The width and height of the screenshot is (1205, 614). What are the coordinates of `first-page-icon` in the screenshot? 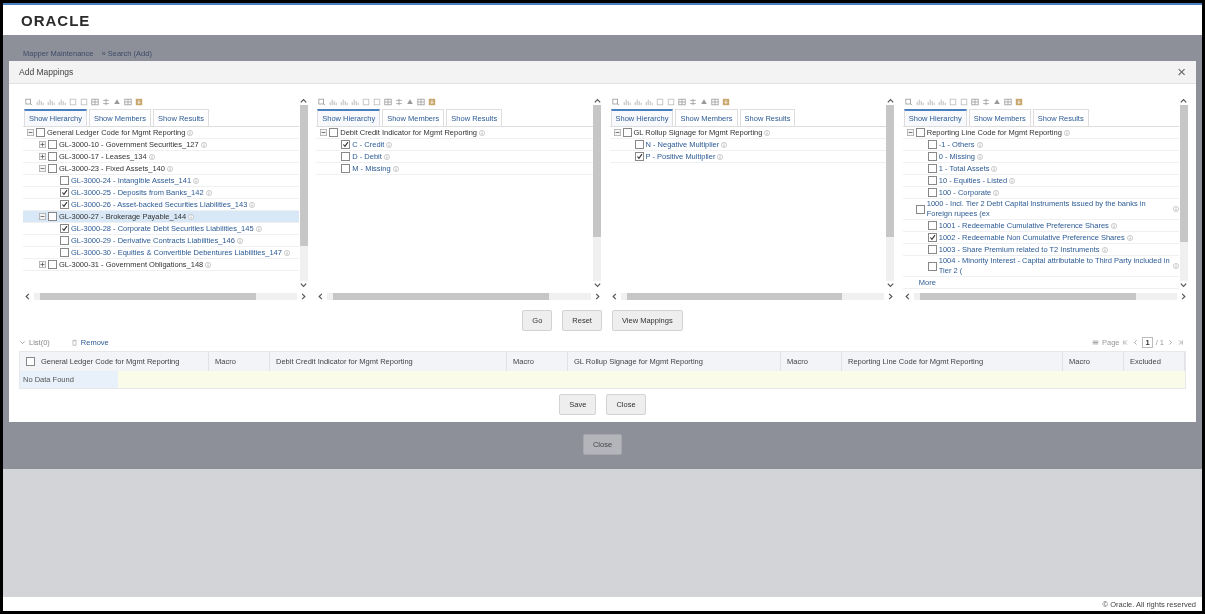 It's located at (1126, 342).